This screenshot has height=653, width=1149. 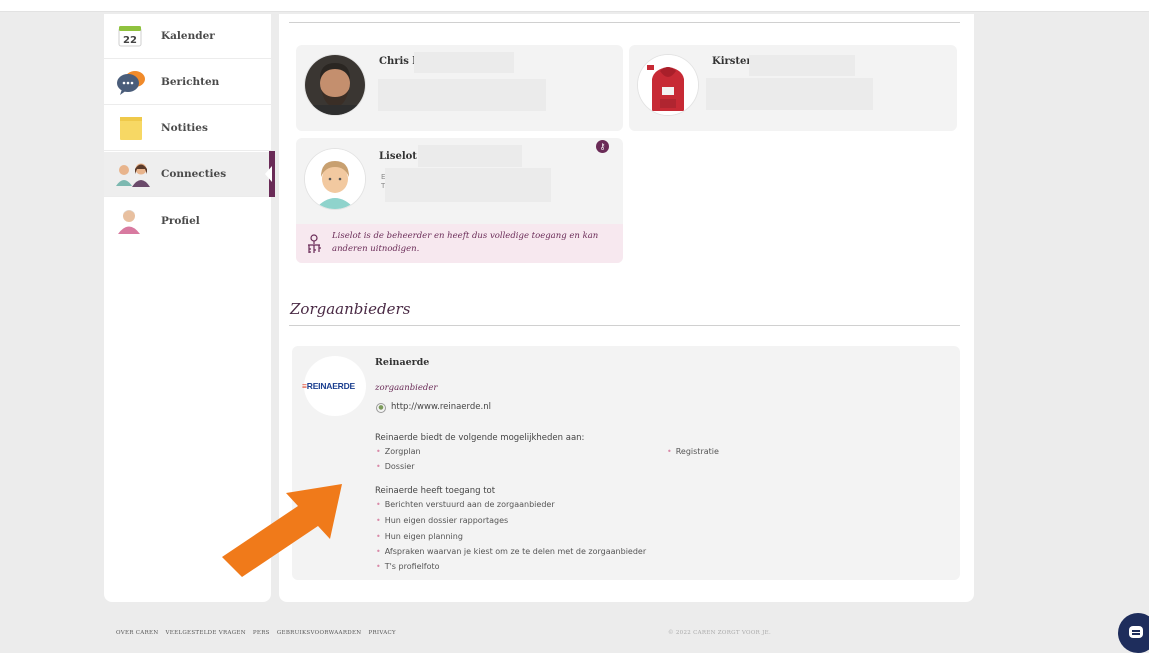 I want to click on sidebar-item-notities: Notities, so click(x=187, y=128).